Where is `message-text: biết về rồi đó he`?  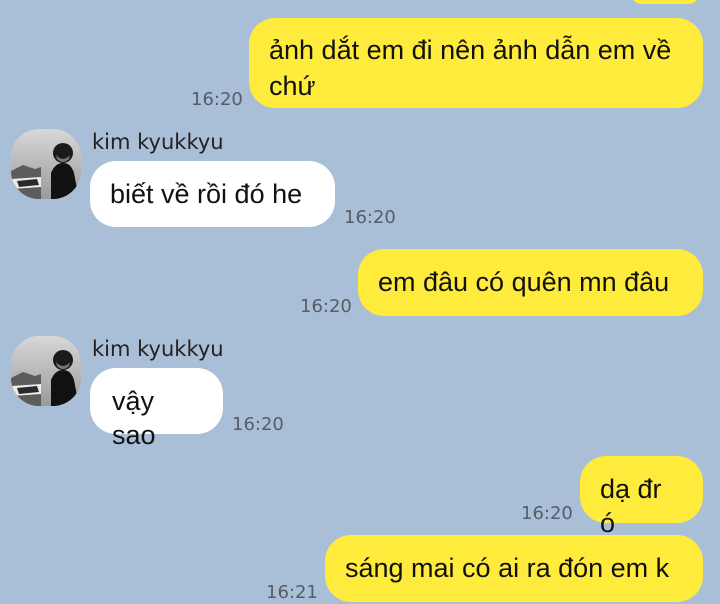 message-text: biết về rồi đó he is located at coordinates (206, 194).